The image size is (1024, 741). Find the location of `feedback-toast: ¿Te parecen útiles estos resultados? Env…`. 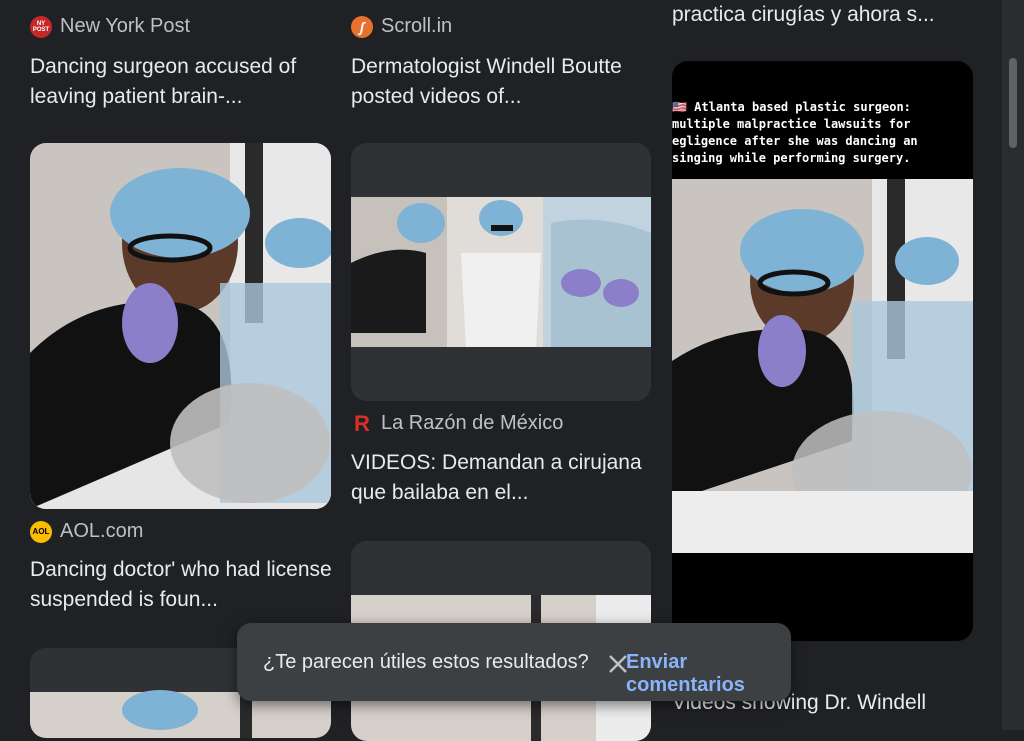

feedback-toast: ¿Te parecen útiles estos resultados? Env… is located at coordinates (514, 662).